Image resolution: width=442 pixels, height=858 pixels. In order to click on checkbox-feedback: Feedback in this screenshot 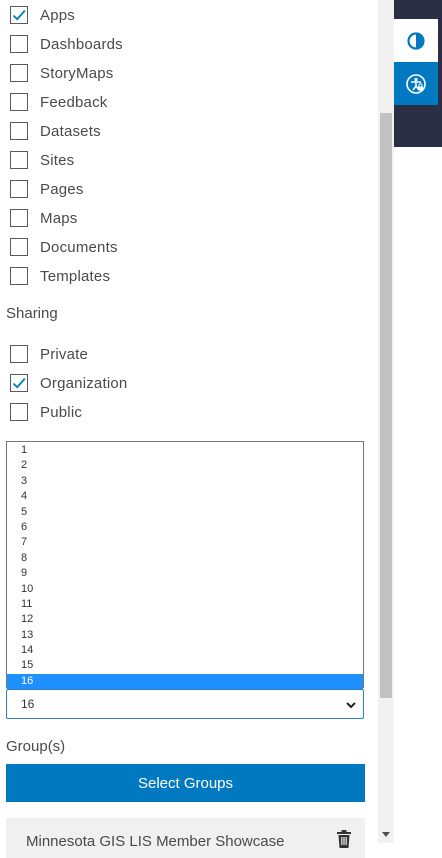, I will do `click(58, 102)`.